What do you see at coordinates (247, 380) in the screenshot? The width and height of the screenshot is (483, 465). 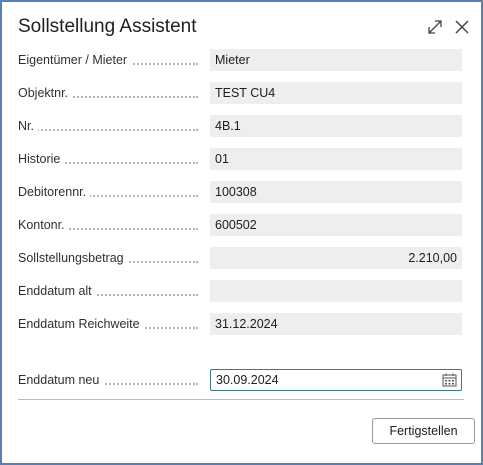 I see `enddatum-neu-value: 30.09.2024` at bounding box center [247, 380].